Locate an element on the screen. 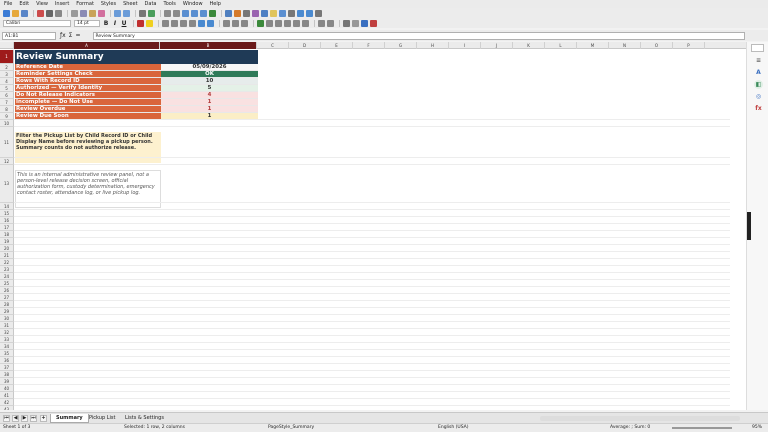 Image resolution: width=768 pixels, height=432 pixels. align-left-icon is located at coordinates (165, 23).